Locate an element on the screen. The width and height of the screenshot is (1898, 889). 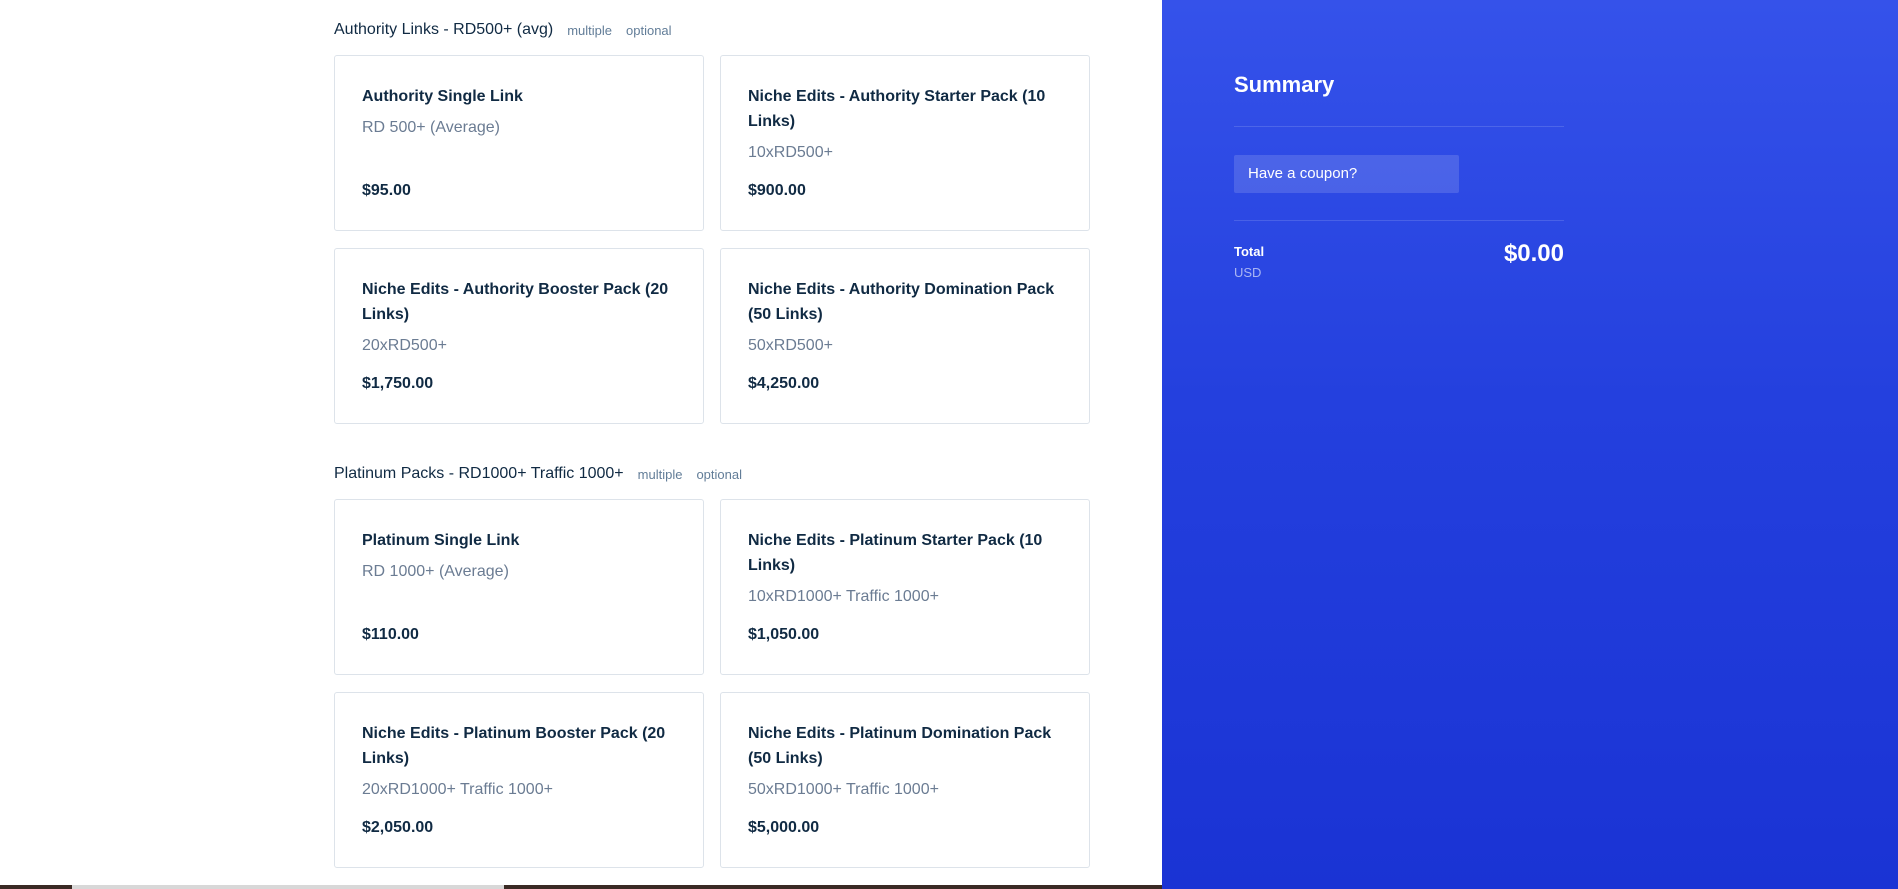
product-price: $1,050.00 is located at coordinates (784, 634).